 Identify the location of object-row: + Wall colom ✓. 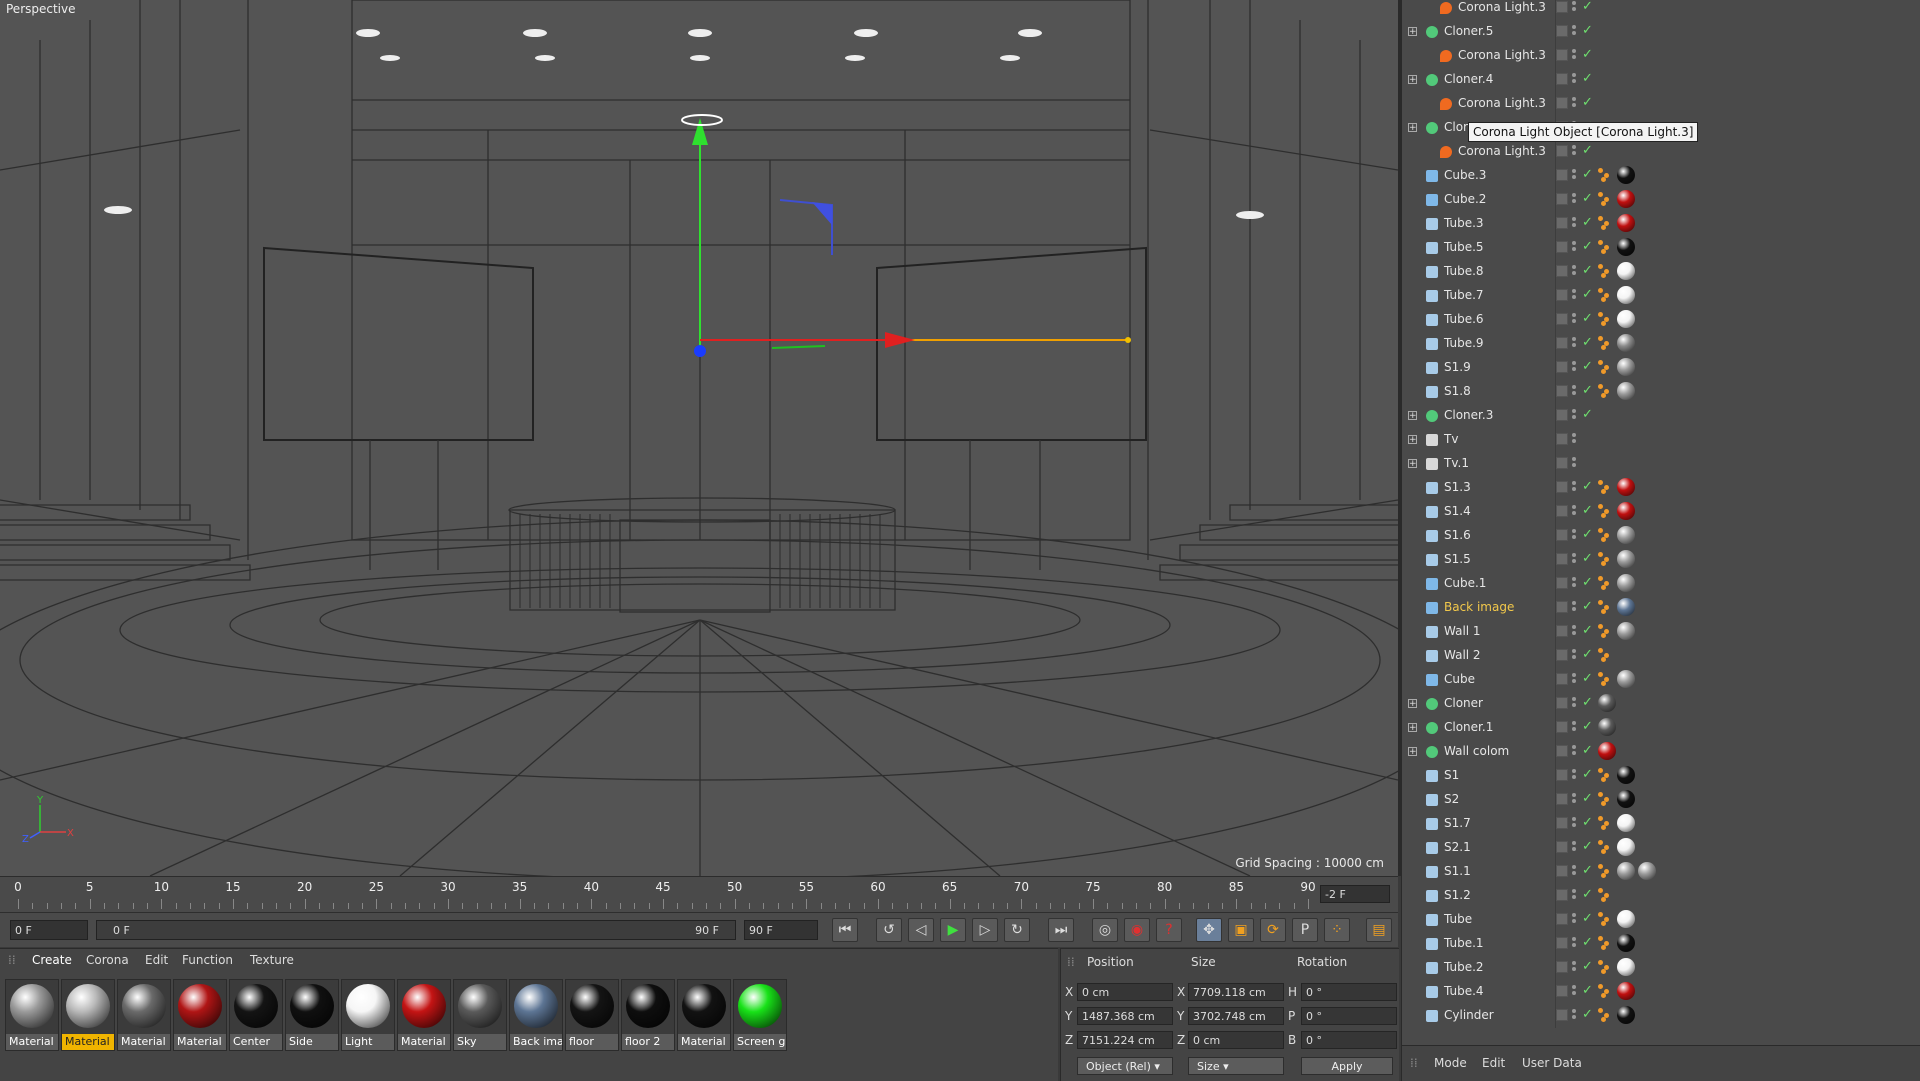
(1661, 752).